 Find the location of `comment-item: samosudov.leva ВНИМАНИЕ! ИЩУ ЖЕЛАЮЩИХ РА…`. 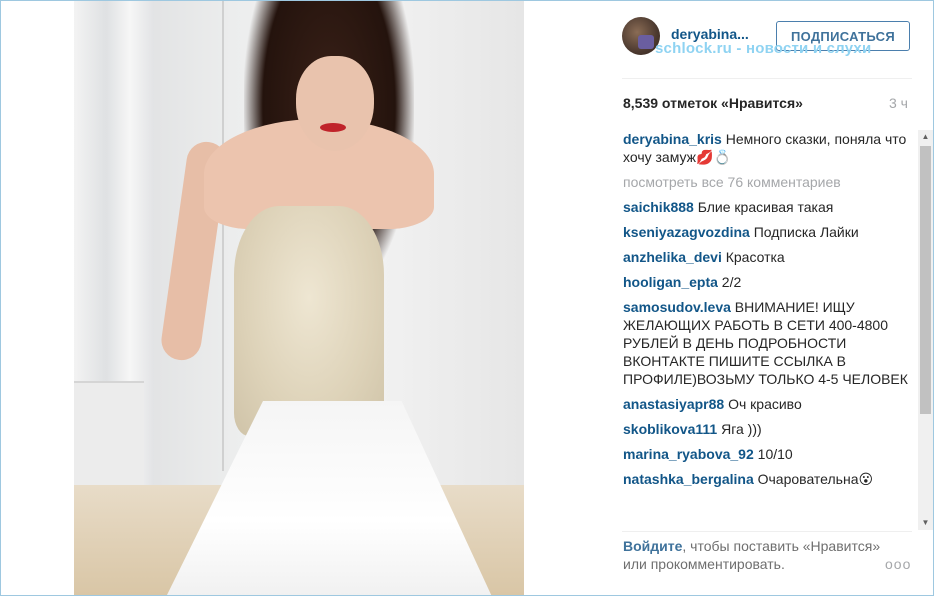

comment-item: samosudov.leva ВНИМАНИЕ! ИЩУ ЖЕЛАЮЩИХ РА… is located at coordinates (769, 343).